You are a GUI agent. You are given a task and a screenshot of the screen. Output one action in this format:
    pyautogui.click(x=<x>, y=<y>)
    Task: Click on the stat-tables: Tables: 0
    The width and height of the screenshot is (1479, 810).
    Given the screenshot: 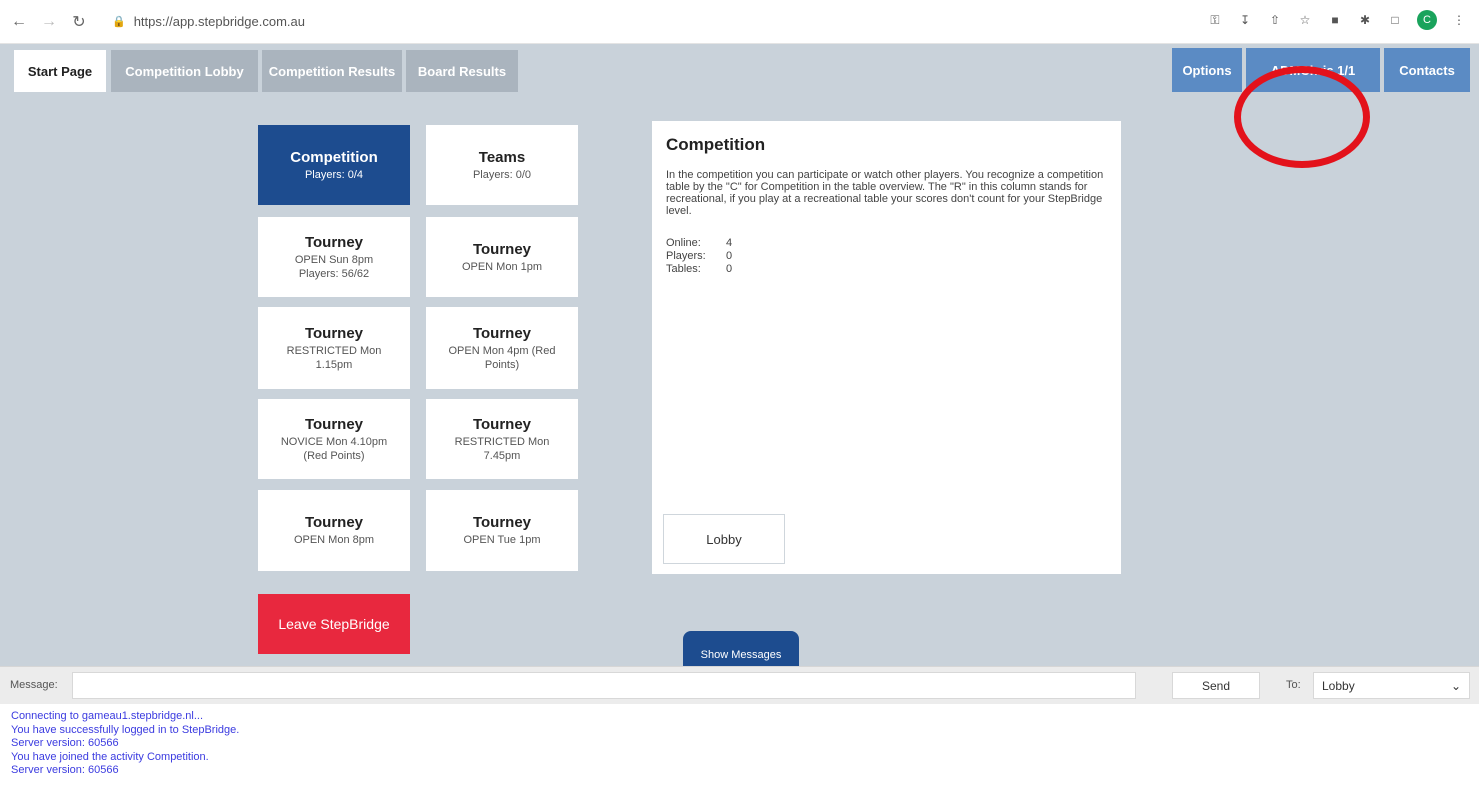 What is the action you would take?
    pyautogui.click(x=886, y=269)
    